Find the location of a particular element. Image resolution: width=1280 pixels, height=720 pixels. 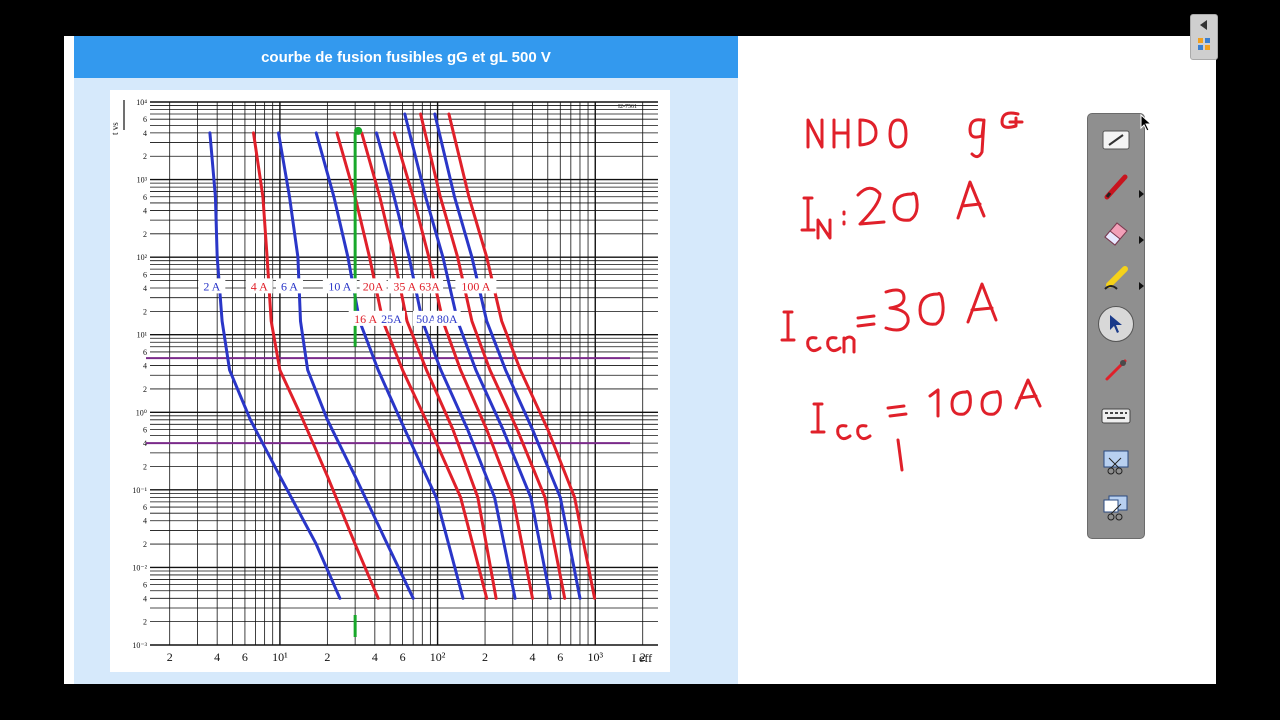

note-icc1-100a is located at coordinates (926, 425).